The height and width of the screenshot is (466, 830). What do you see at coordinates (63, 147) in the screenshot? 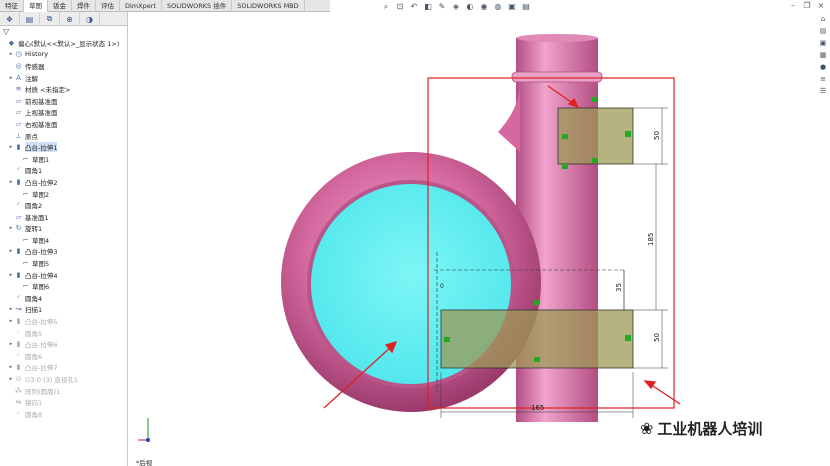
I see `tree-item: ▸ ▮ 凸台-拉伸1` at bounding box center [63, 147].